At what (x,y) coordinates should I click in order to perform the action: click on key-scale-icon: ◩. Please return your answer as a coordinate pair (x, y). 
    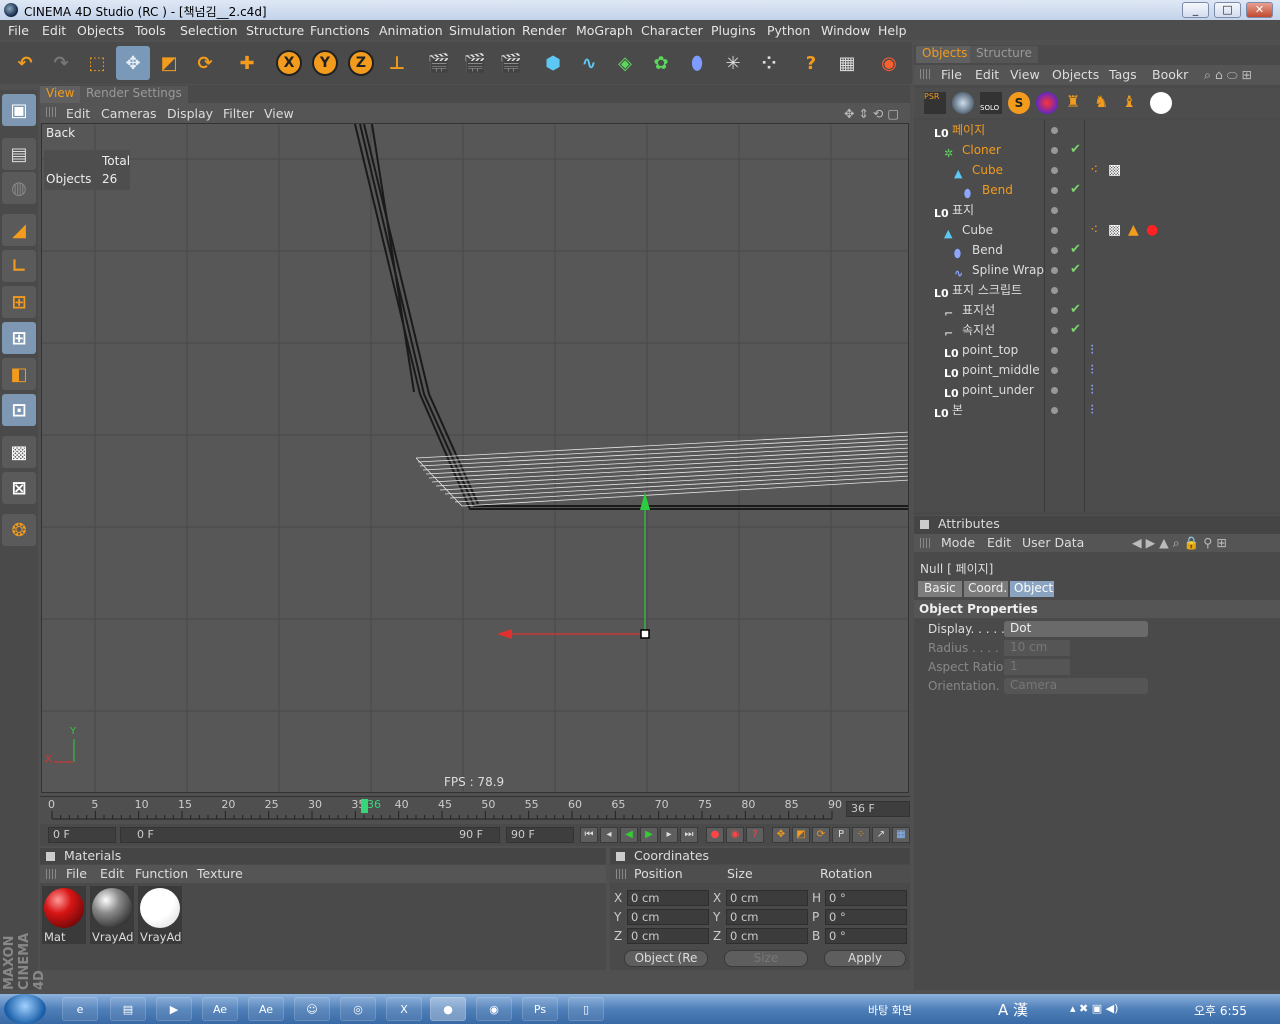
    Looking at the image, I should click on (801, 835).